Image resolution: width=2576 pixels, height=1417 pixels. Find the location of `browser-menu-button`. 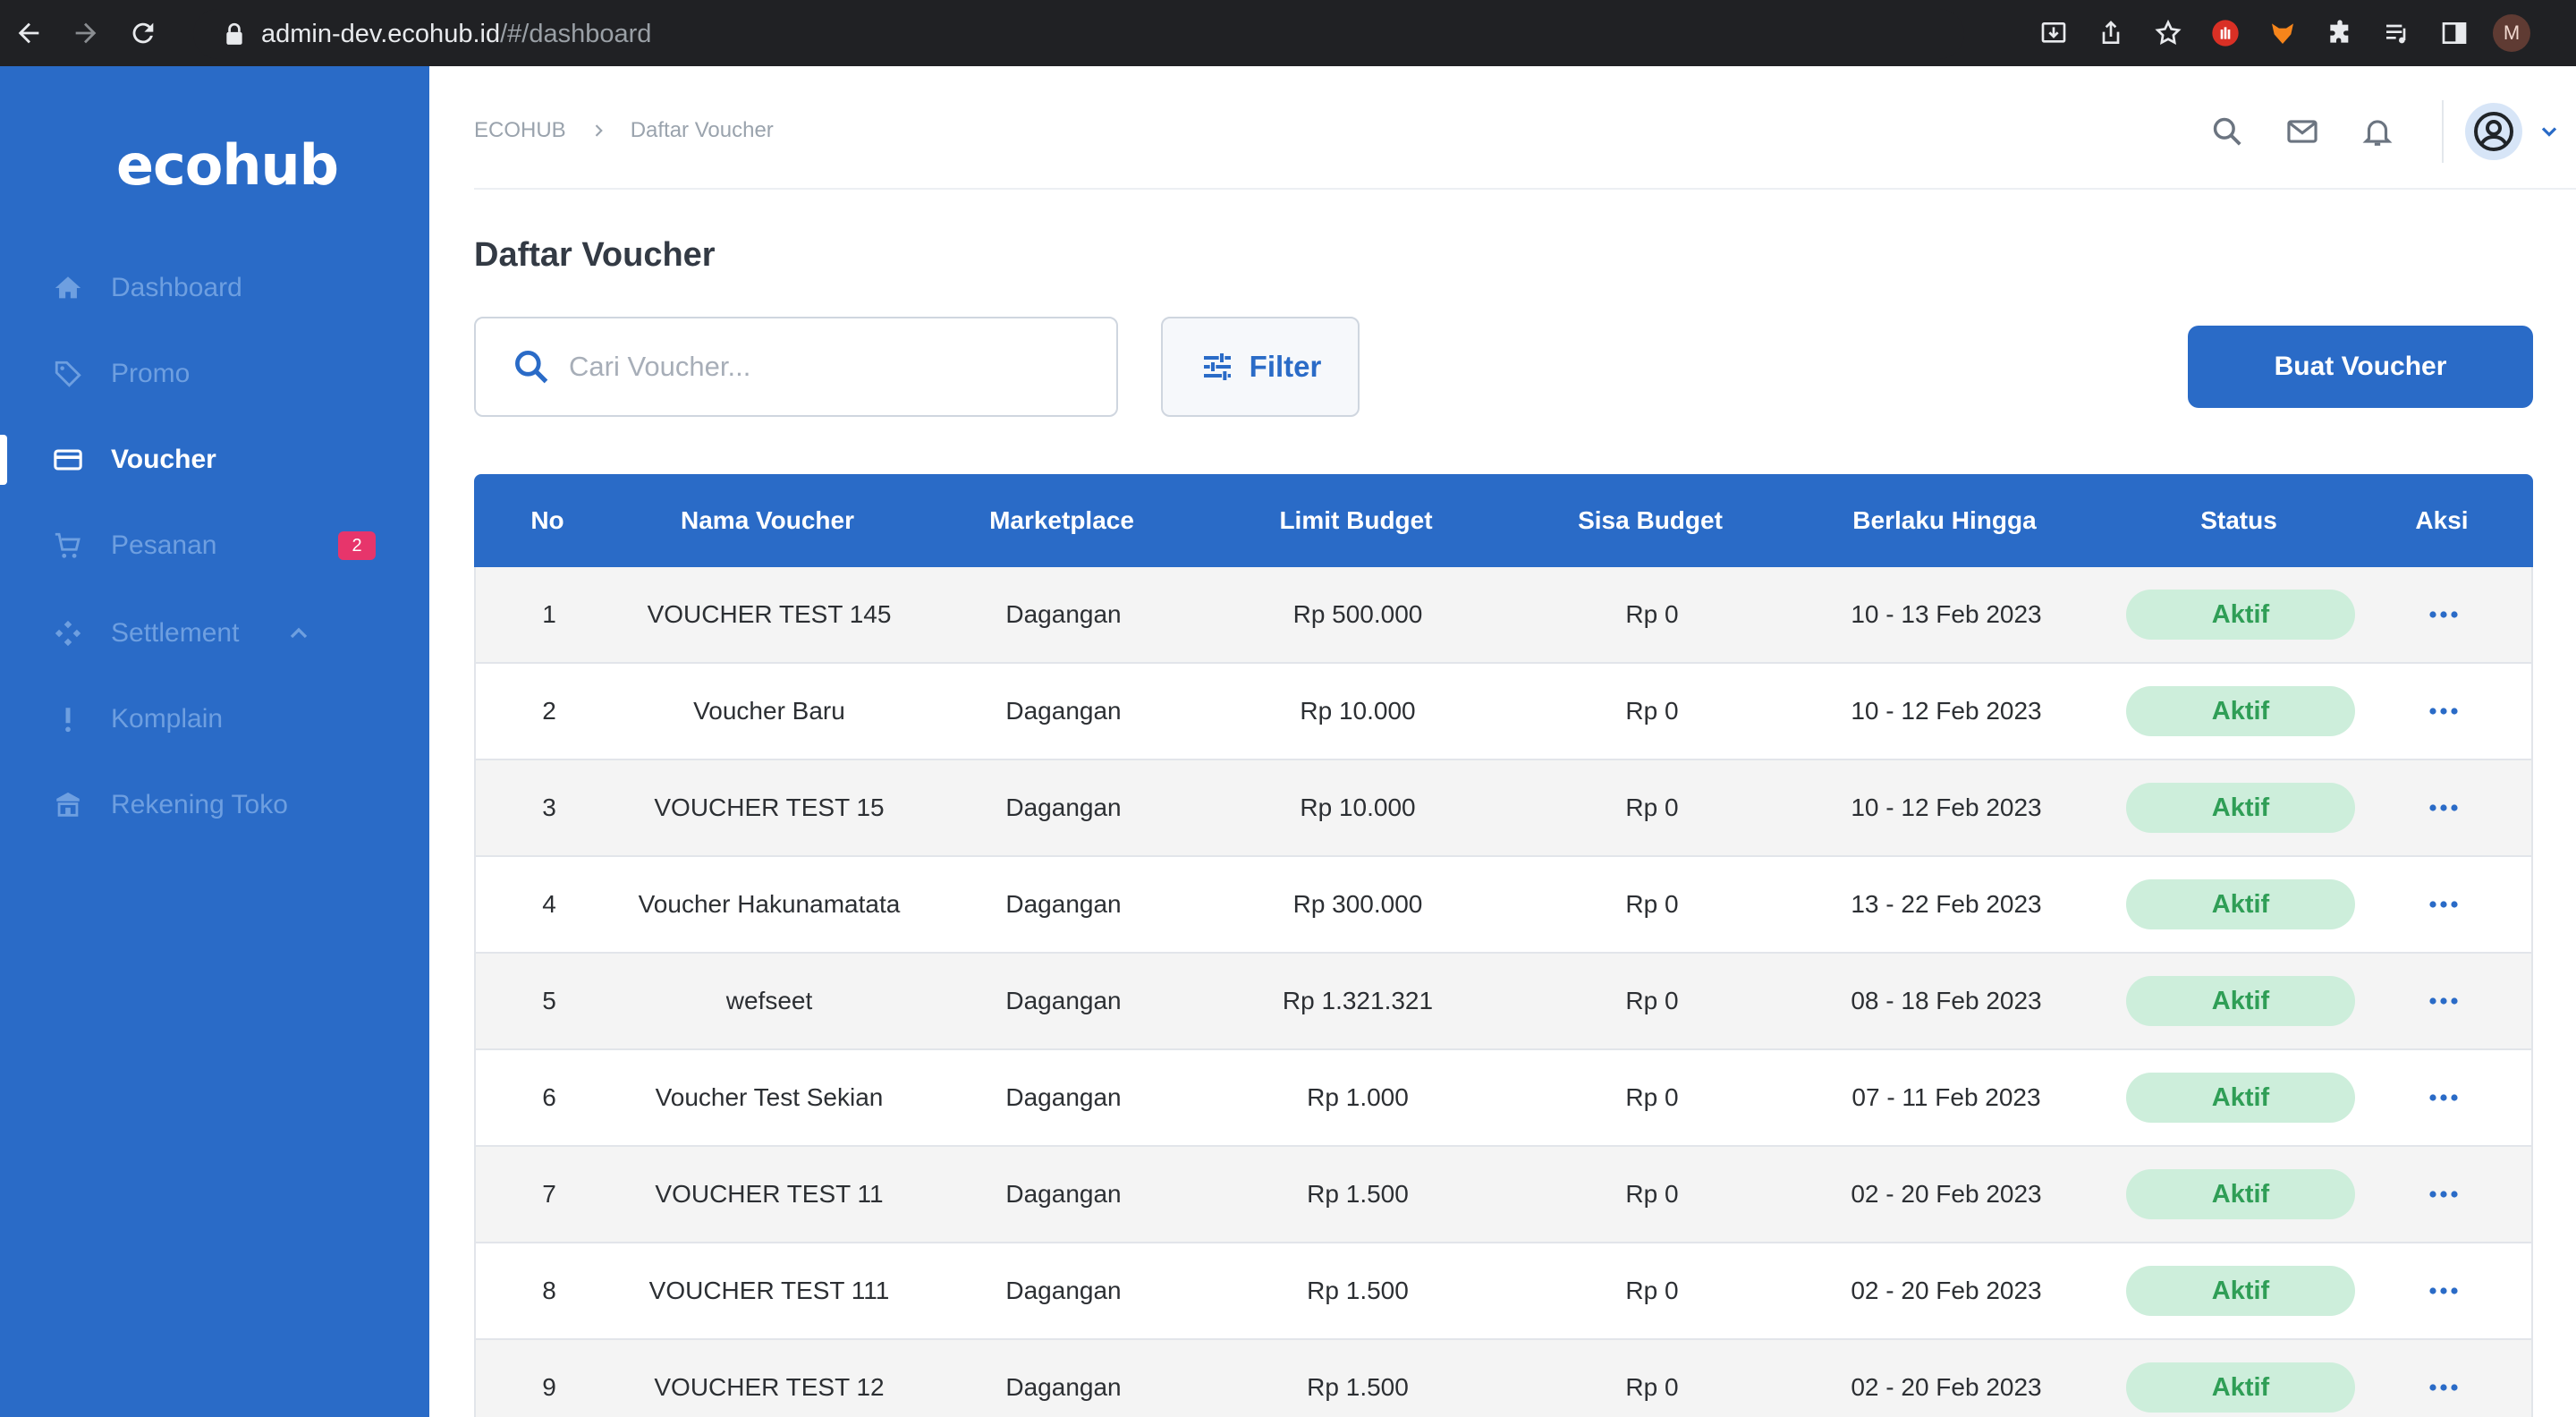

browser-menu-button is located at coordinates (2558, 33).